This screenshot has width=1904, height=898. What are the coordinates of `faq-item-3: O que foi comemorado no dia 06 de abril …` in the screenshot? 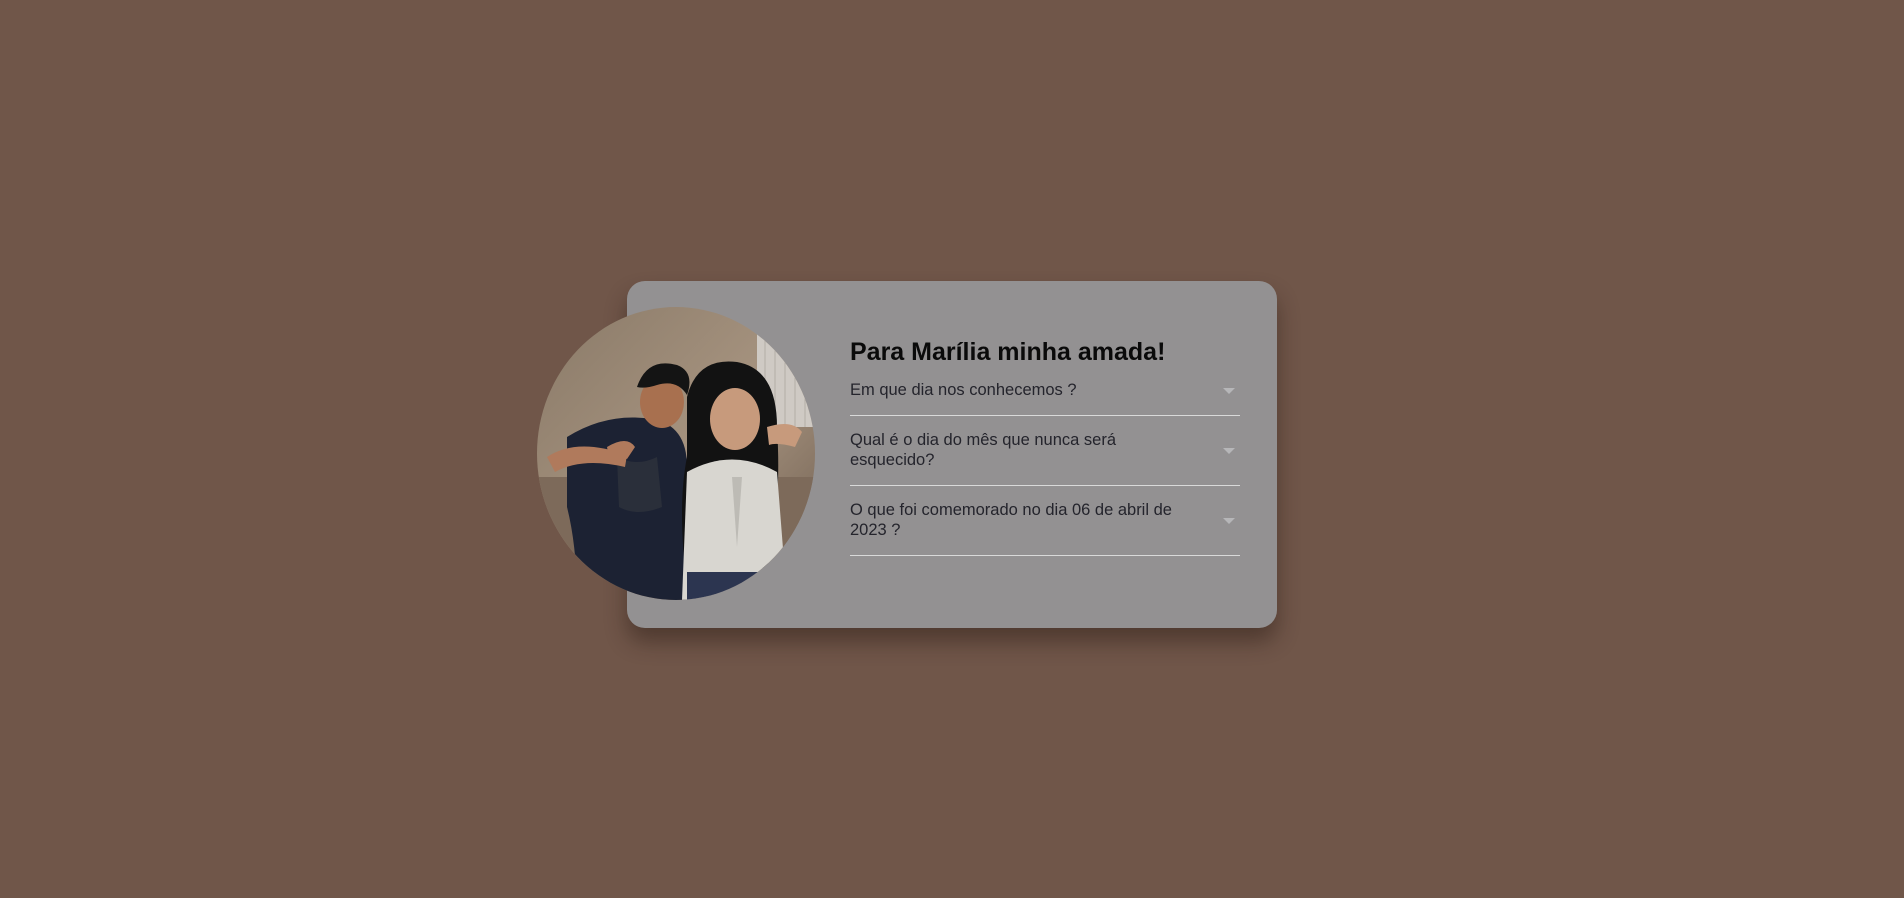 It's located at (1045, 528).